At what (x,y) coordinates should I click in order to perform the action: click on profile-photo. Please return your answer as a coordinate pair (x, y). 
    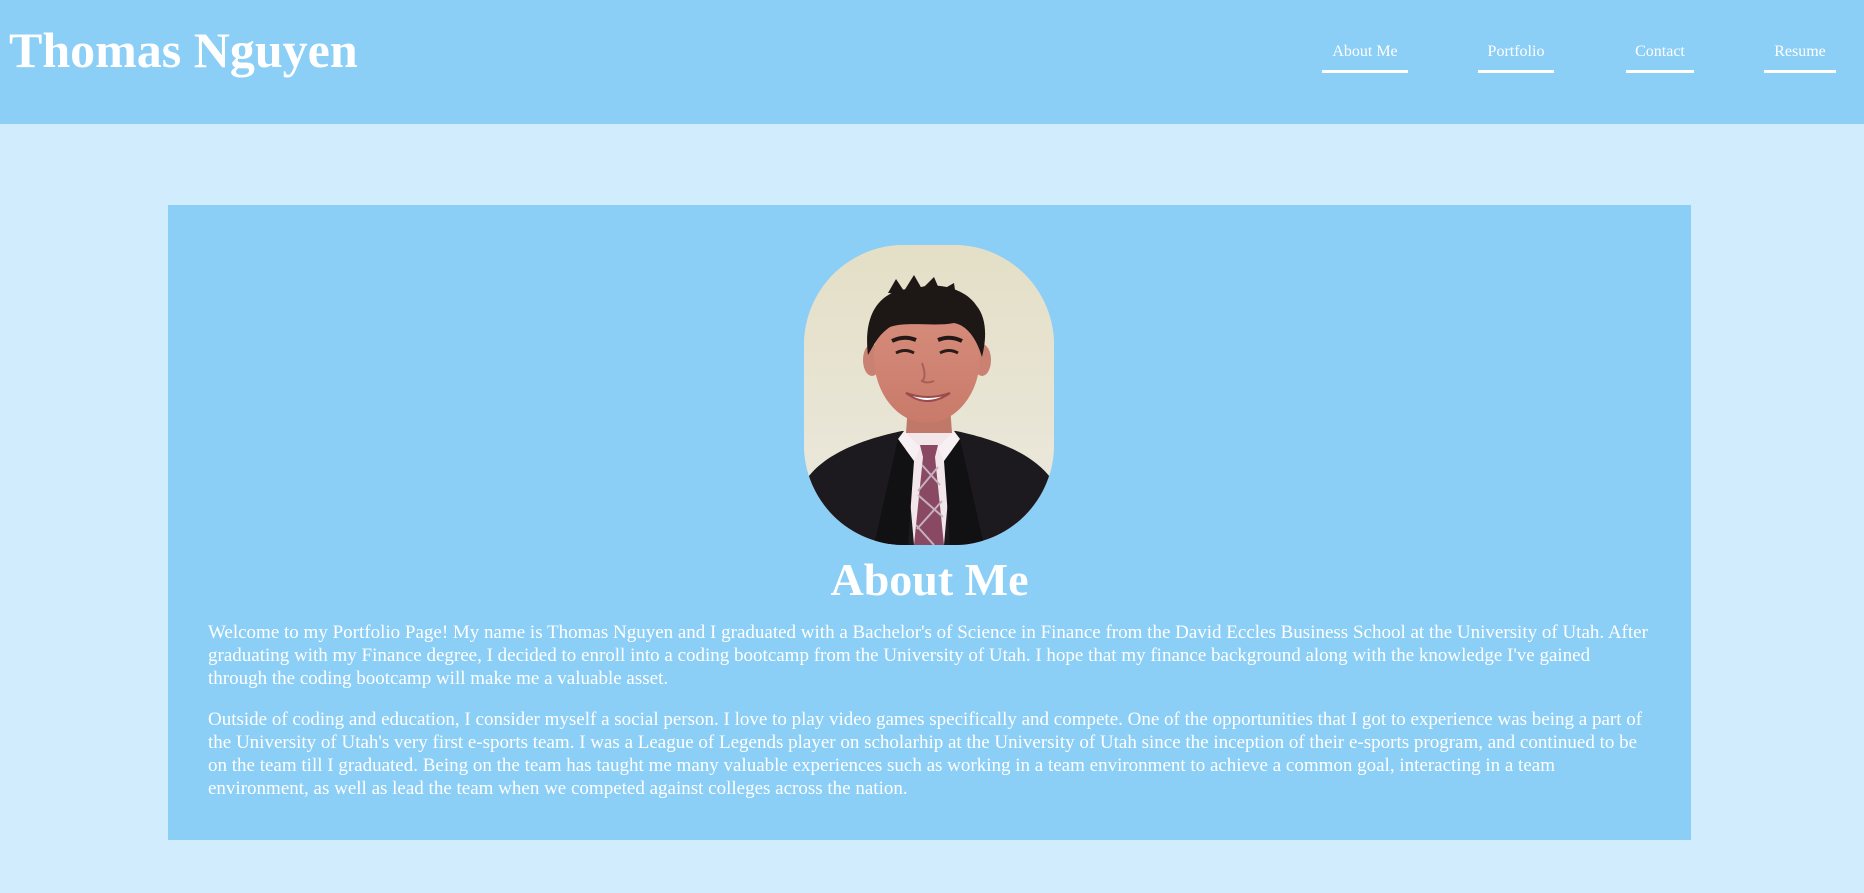
    Looking at the image, I should click on (929, 395).